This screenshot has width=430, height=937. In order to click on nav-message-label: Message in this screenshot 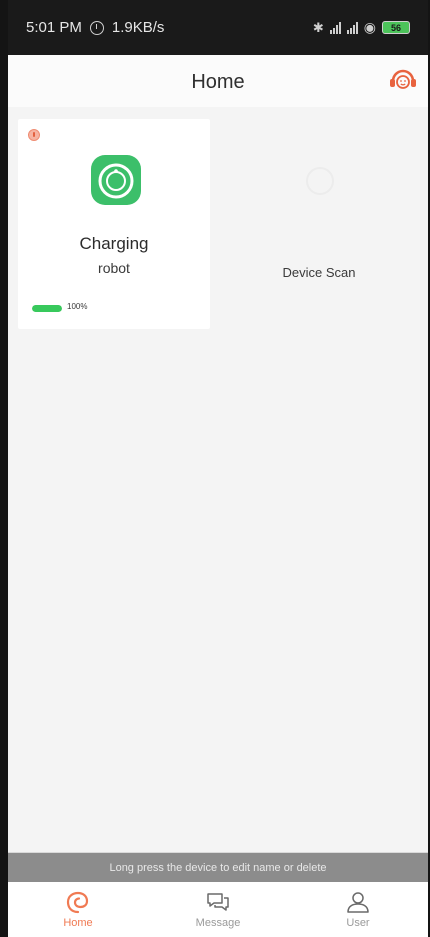, I will do `click(218, 923)`.